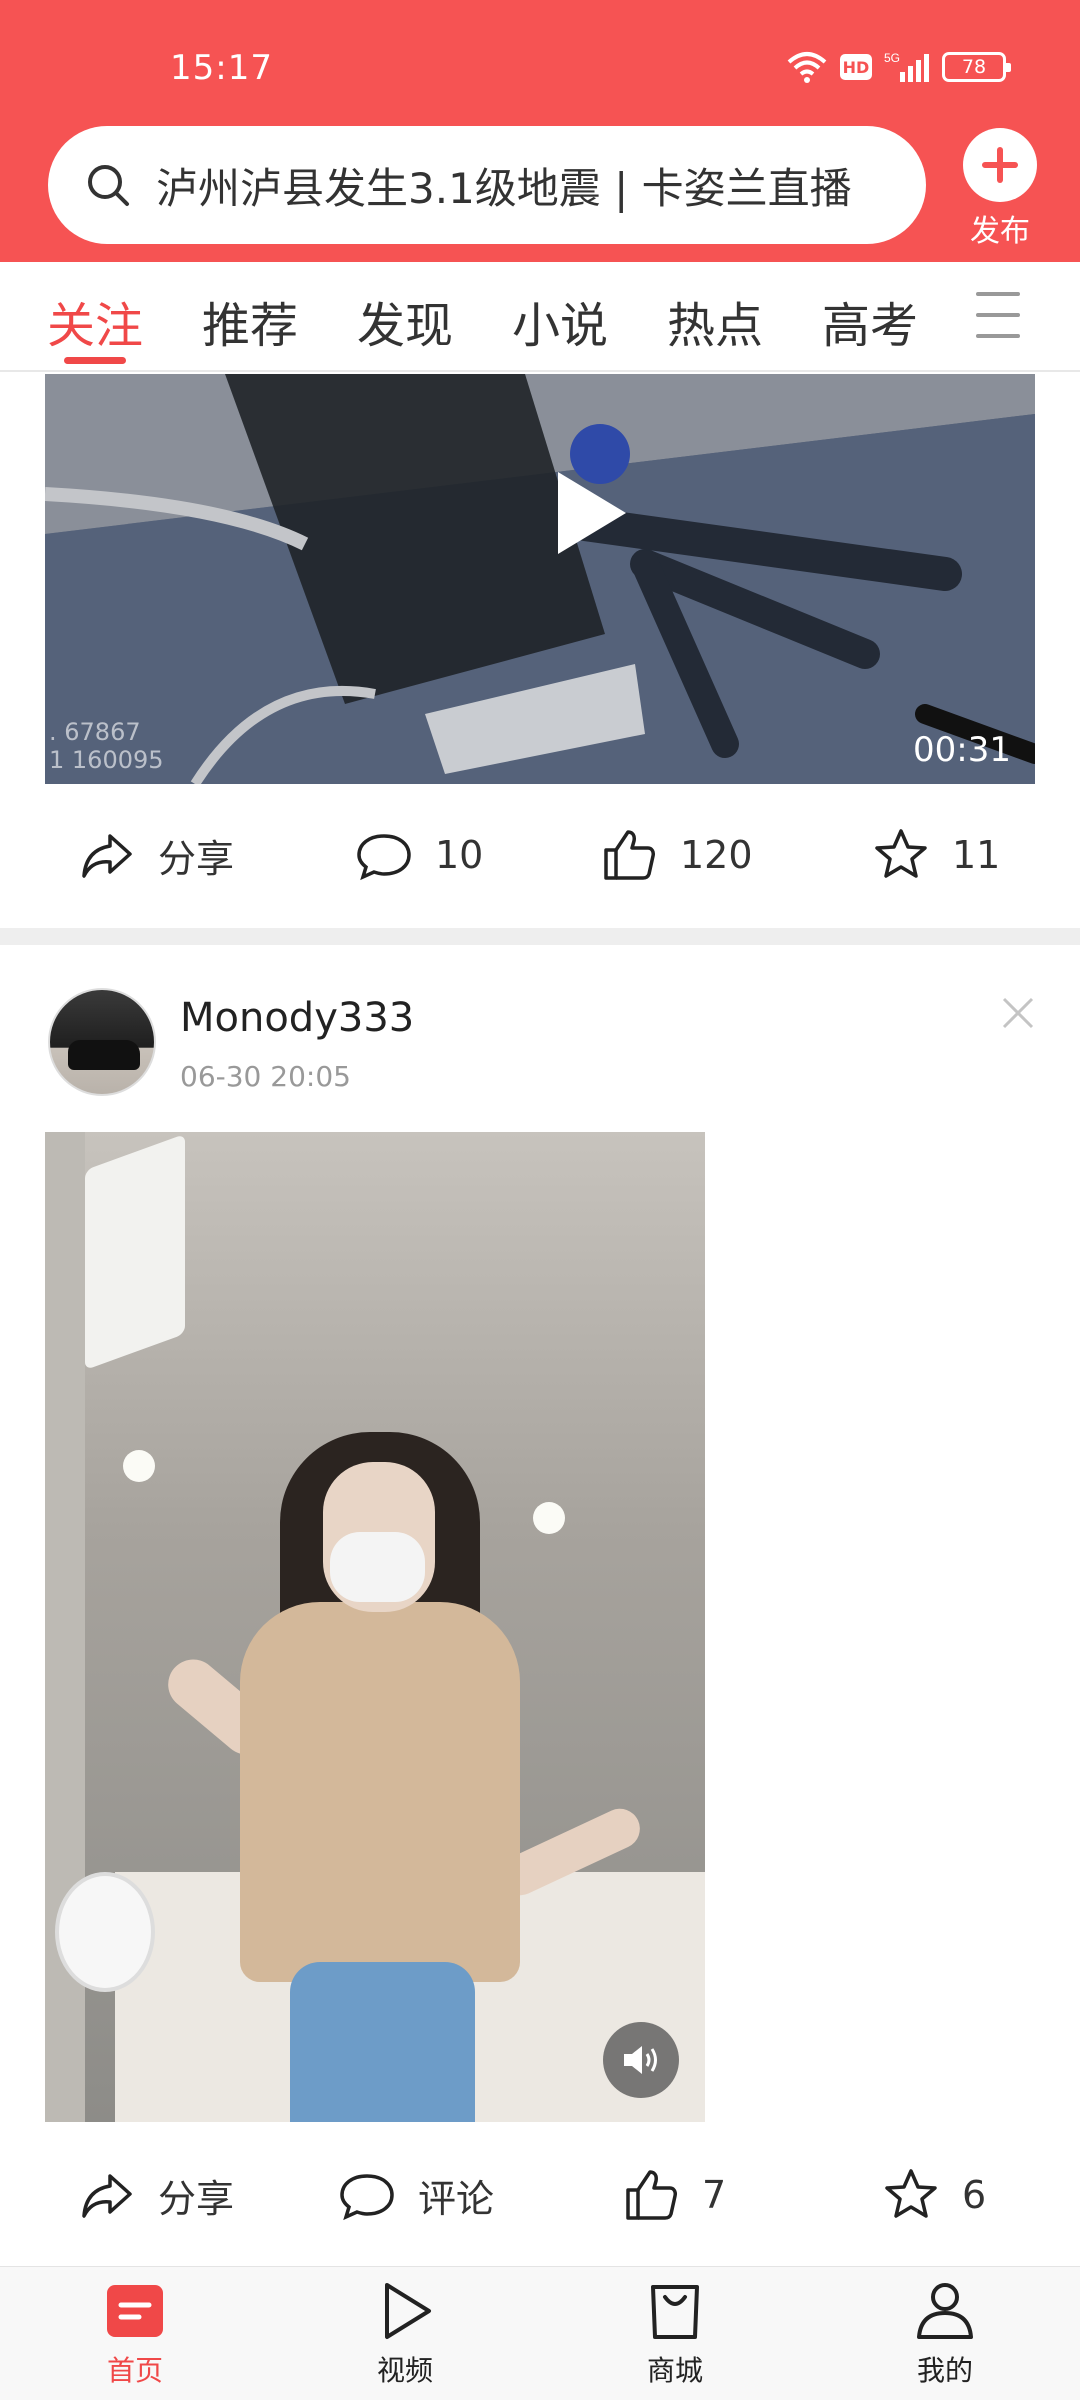 The image size is (1080, 2400). I want to click on tab-novel: 小说, so click(560, 321).